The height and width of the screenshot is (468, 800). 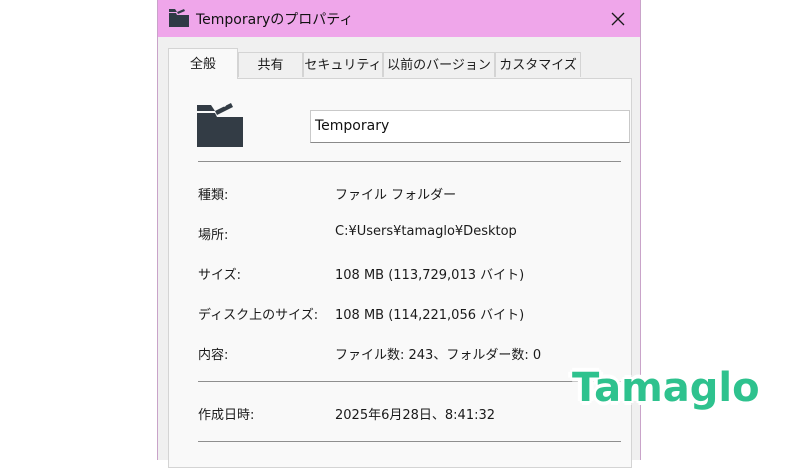 I want to click on type-value: ファイル フォルダー, so click(x=396, y=195).